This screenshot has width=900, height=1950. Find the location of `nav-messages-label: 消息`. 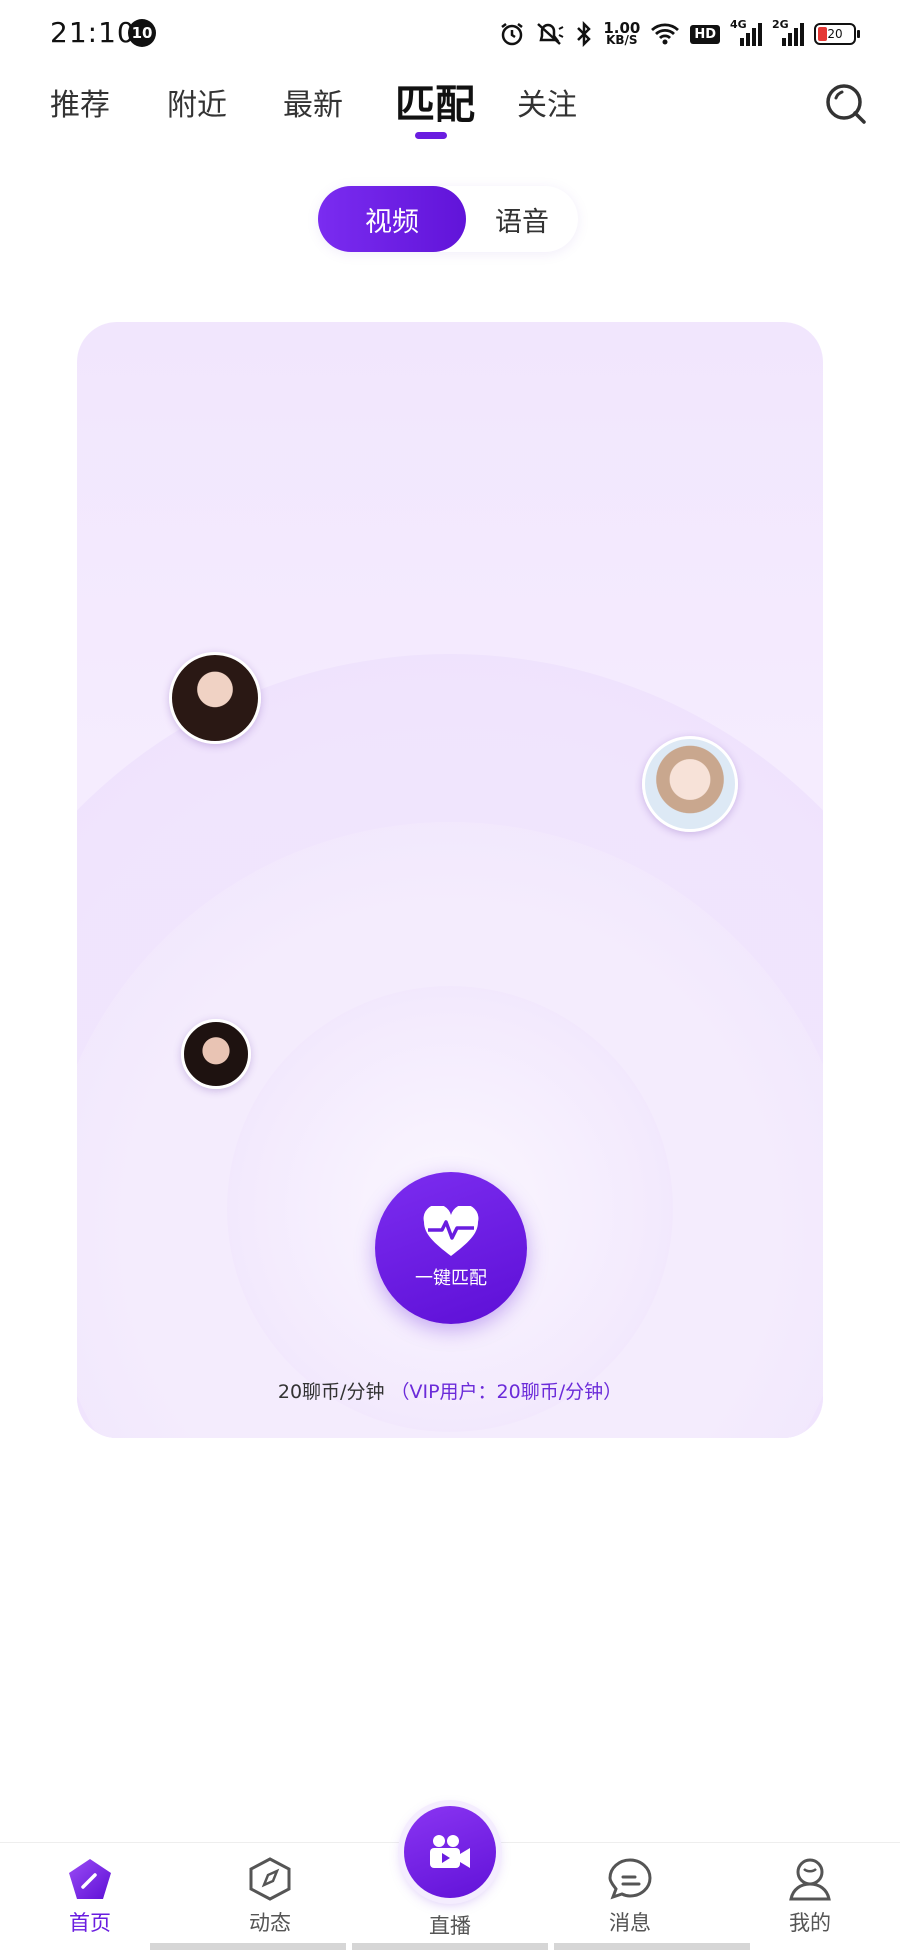

nav-messages-label: 消息 is located at coordinates (630, 1923).